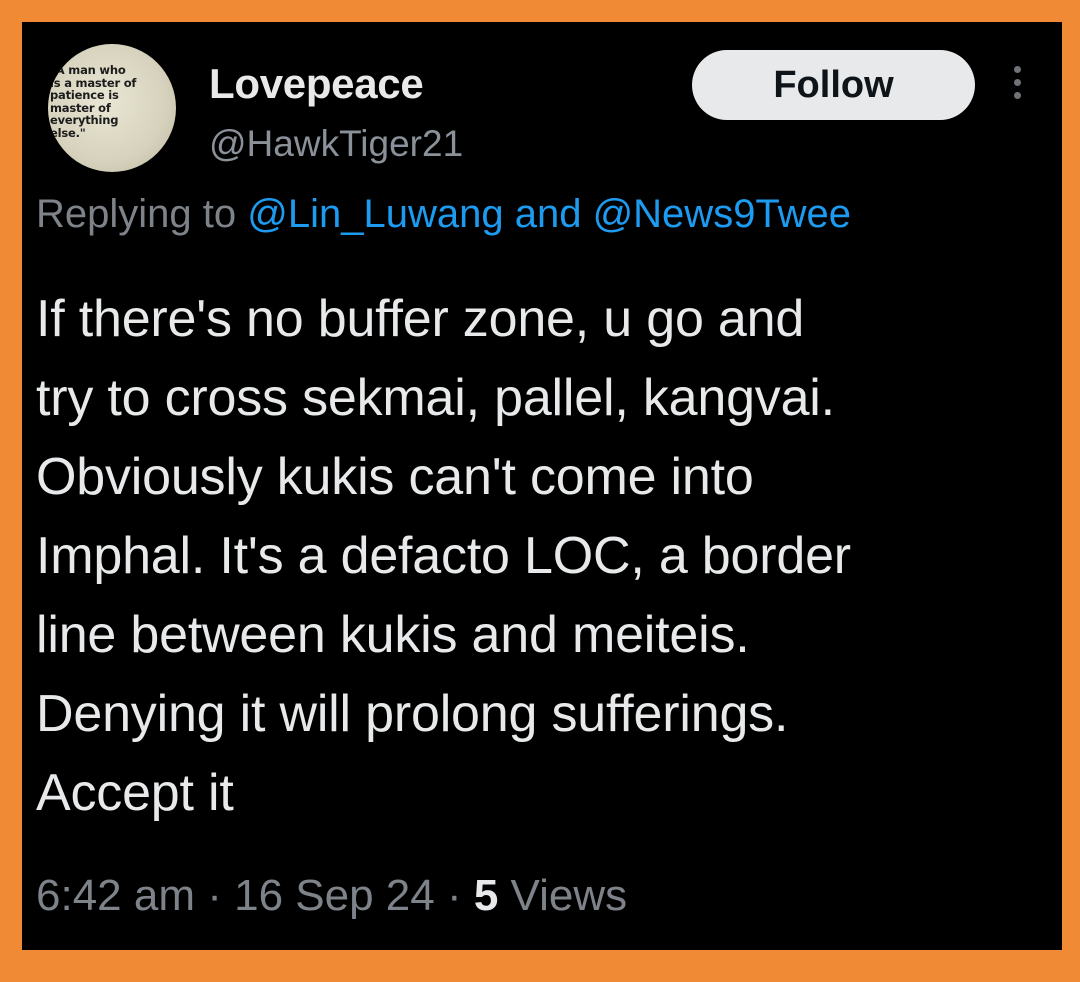 Image resolution: width=1080 pixels, height=982 pixels. I want to click on tweet-meta: 6:42 am · 16 Sep 24 · 5 Views, so click(331, 896).